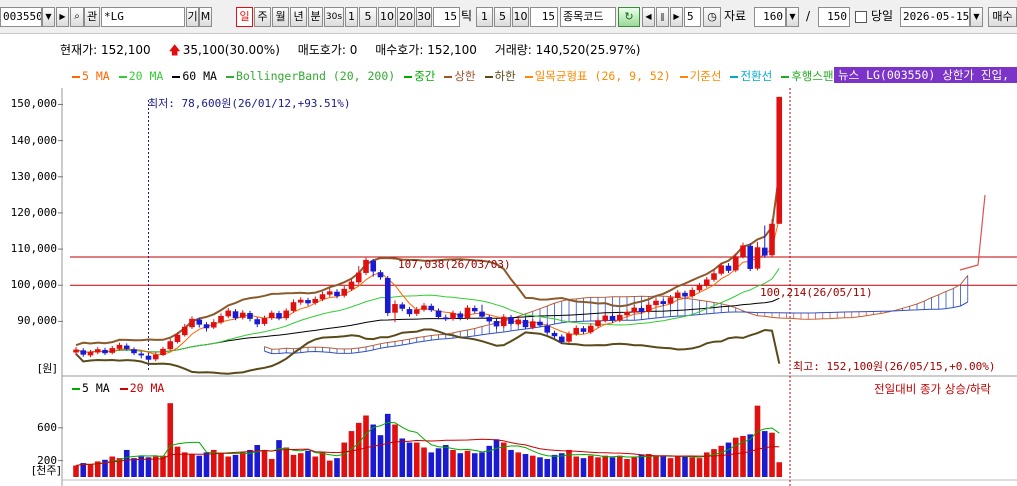  What do you see at coordinates (141, 388) in the screenshot?
I see `volume-legend-item: 20 MA` at bounding box center [141, 388].